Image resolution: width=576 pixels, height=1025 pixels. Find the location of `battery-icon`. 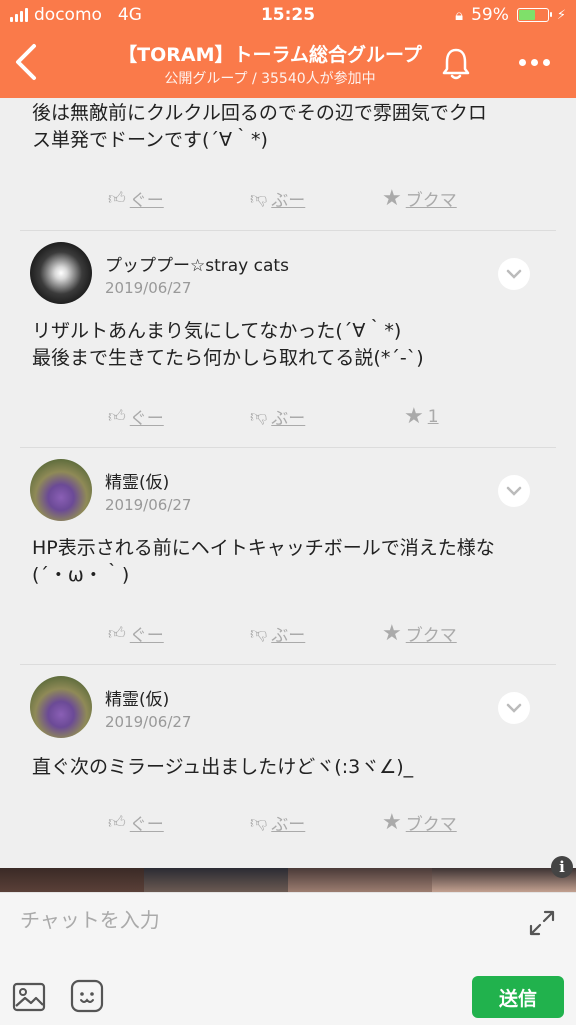

battery-icon is located at coordinates (534, 15).